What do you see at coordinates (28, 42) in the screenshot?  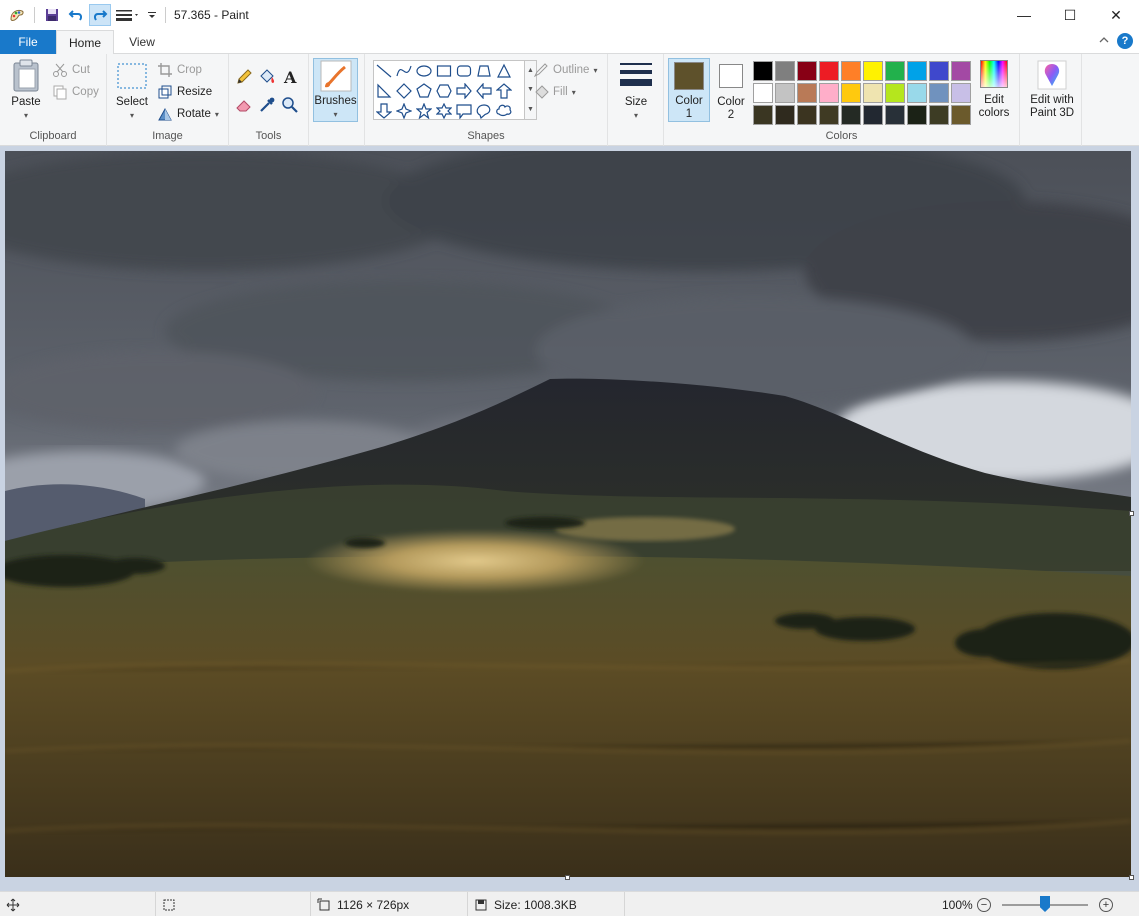 I see `tab-file: File` at bounding box center [28, 42].